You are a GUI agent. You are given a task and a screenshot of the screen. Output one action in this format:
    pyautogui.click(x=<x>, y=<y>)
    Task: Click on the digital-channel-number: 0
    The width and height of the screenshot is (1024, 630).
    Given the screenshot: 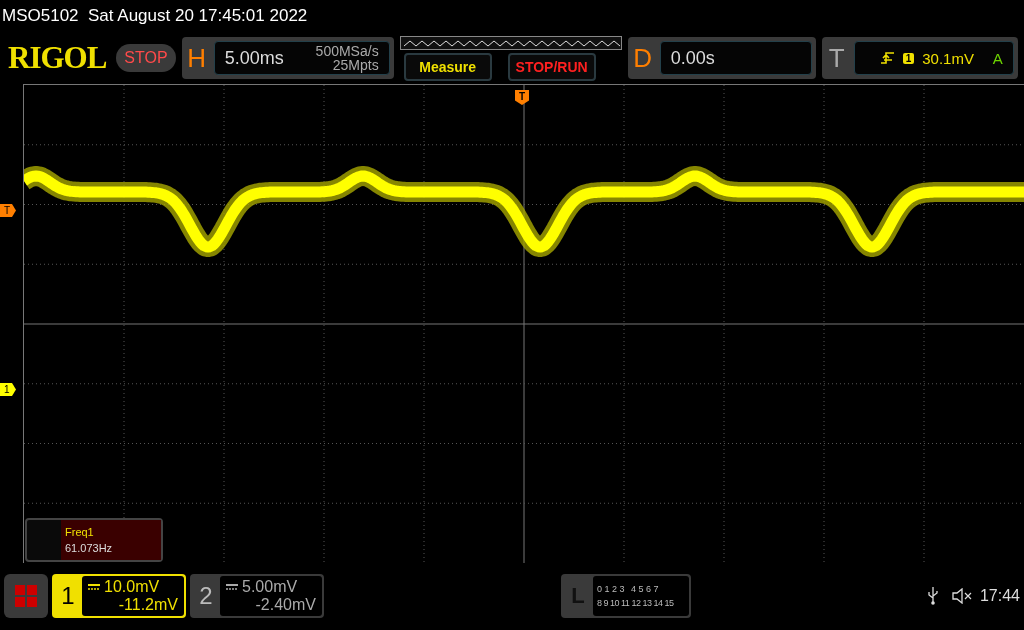 What is the action you would take?
    pyautogui.click(x=599, y=589)
    